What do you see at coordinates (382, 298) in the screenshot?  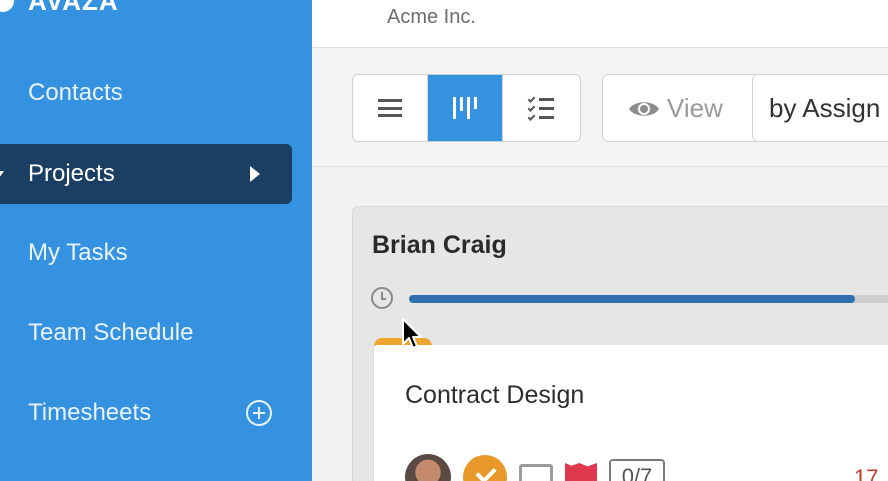 I see `clock-icon` at bounding box center [382, 298].